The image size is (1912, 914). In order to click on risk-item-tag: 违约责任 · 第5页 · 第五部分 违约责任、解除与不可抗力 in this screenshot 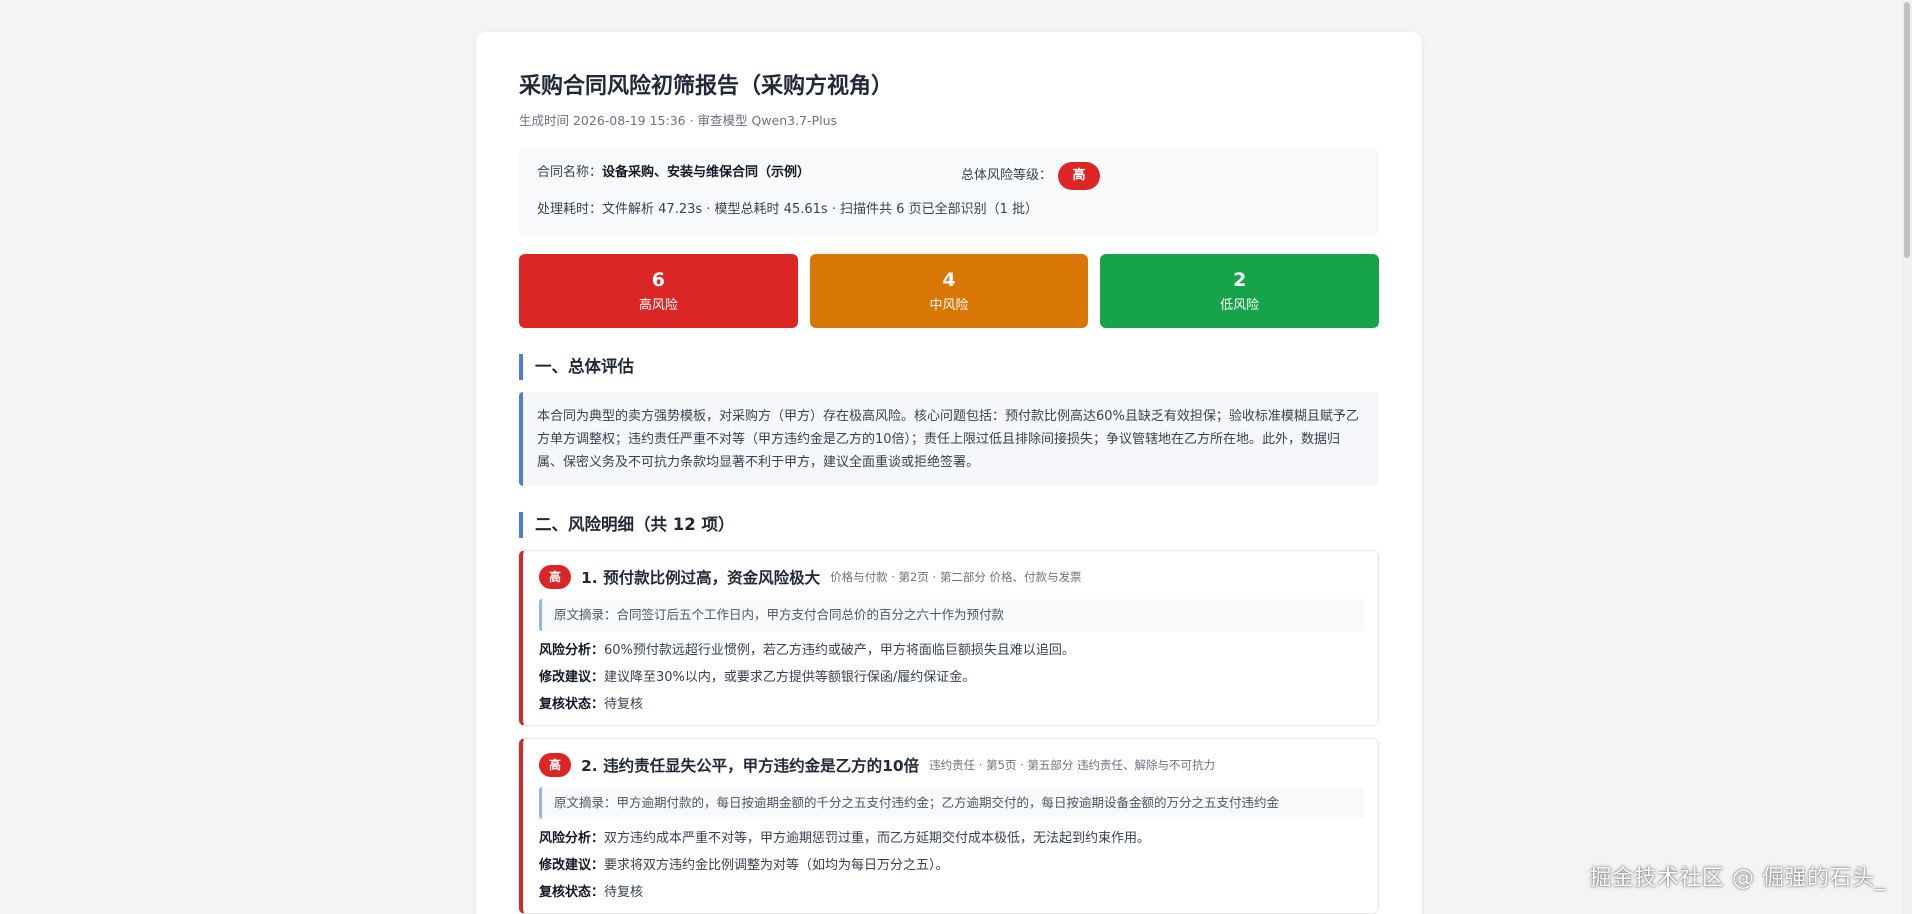, I will do `click(1072, 765)`.